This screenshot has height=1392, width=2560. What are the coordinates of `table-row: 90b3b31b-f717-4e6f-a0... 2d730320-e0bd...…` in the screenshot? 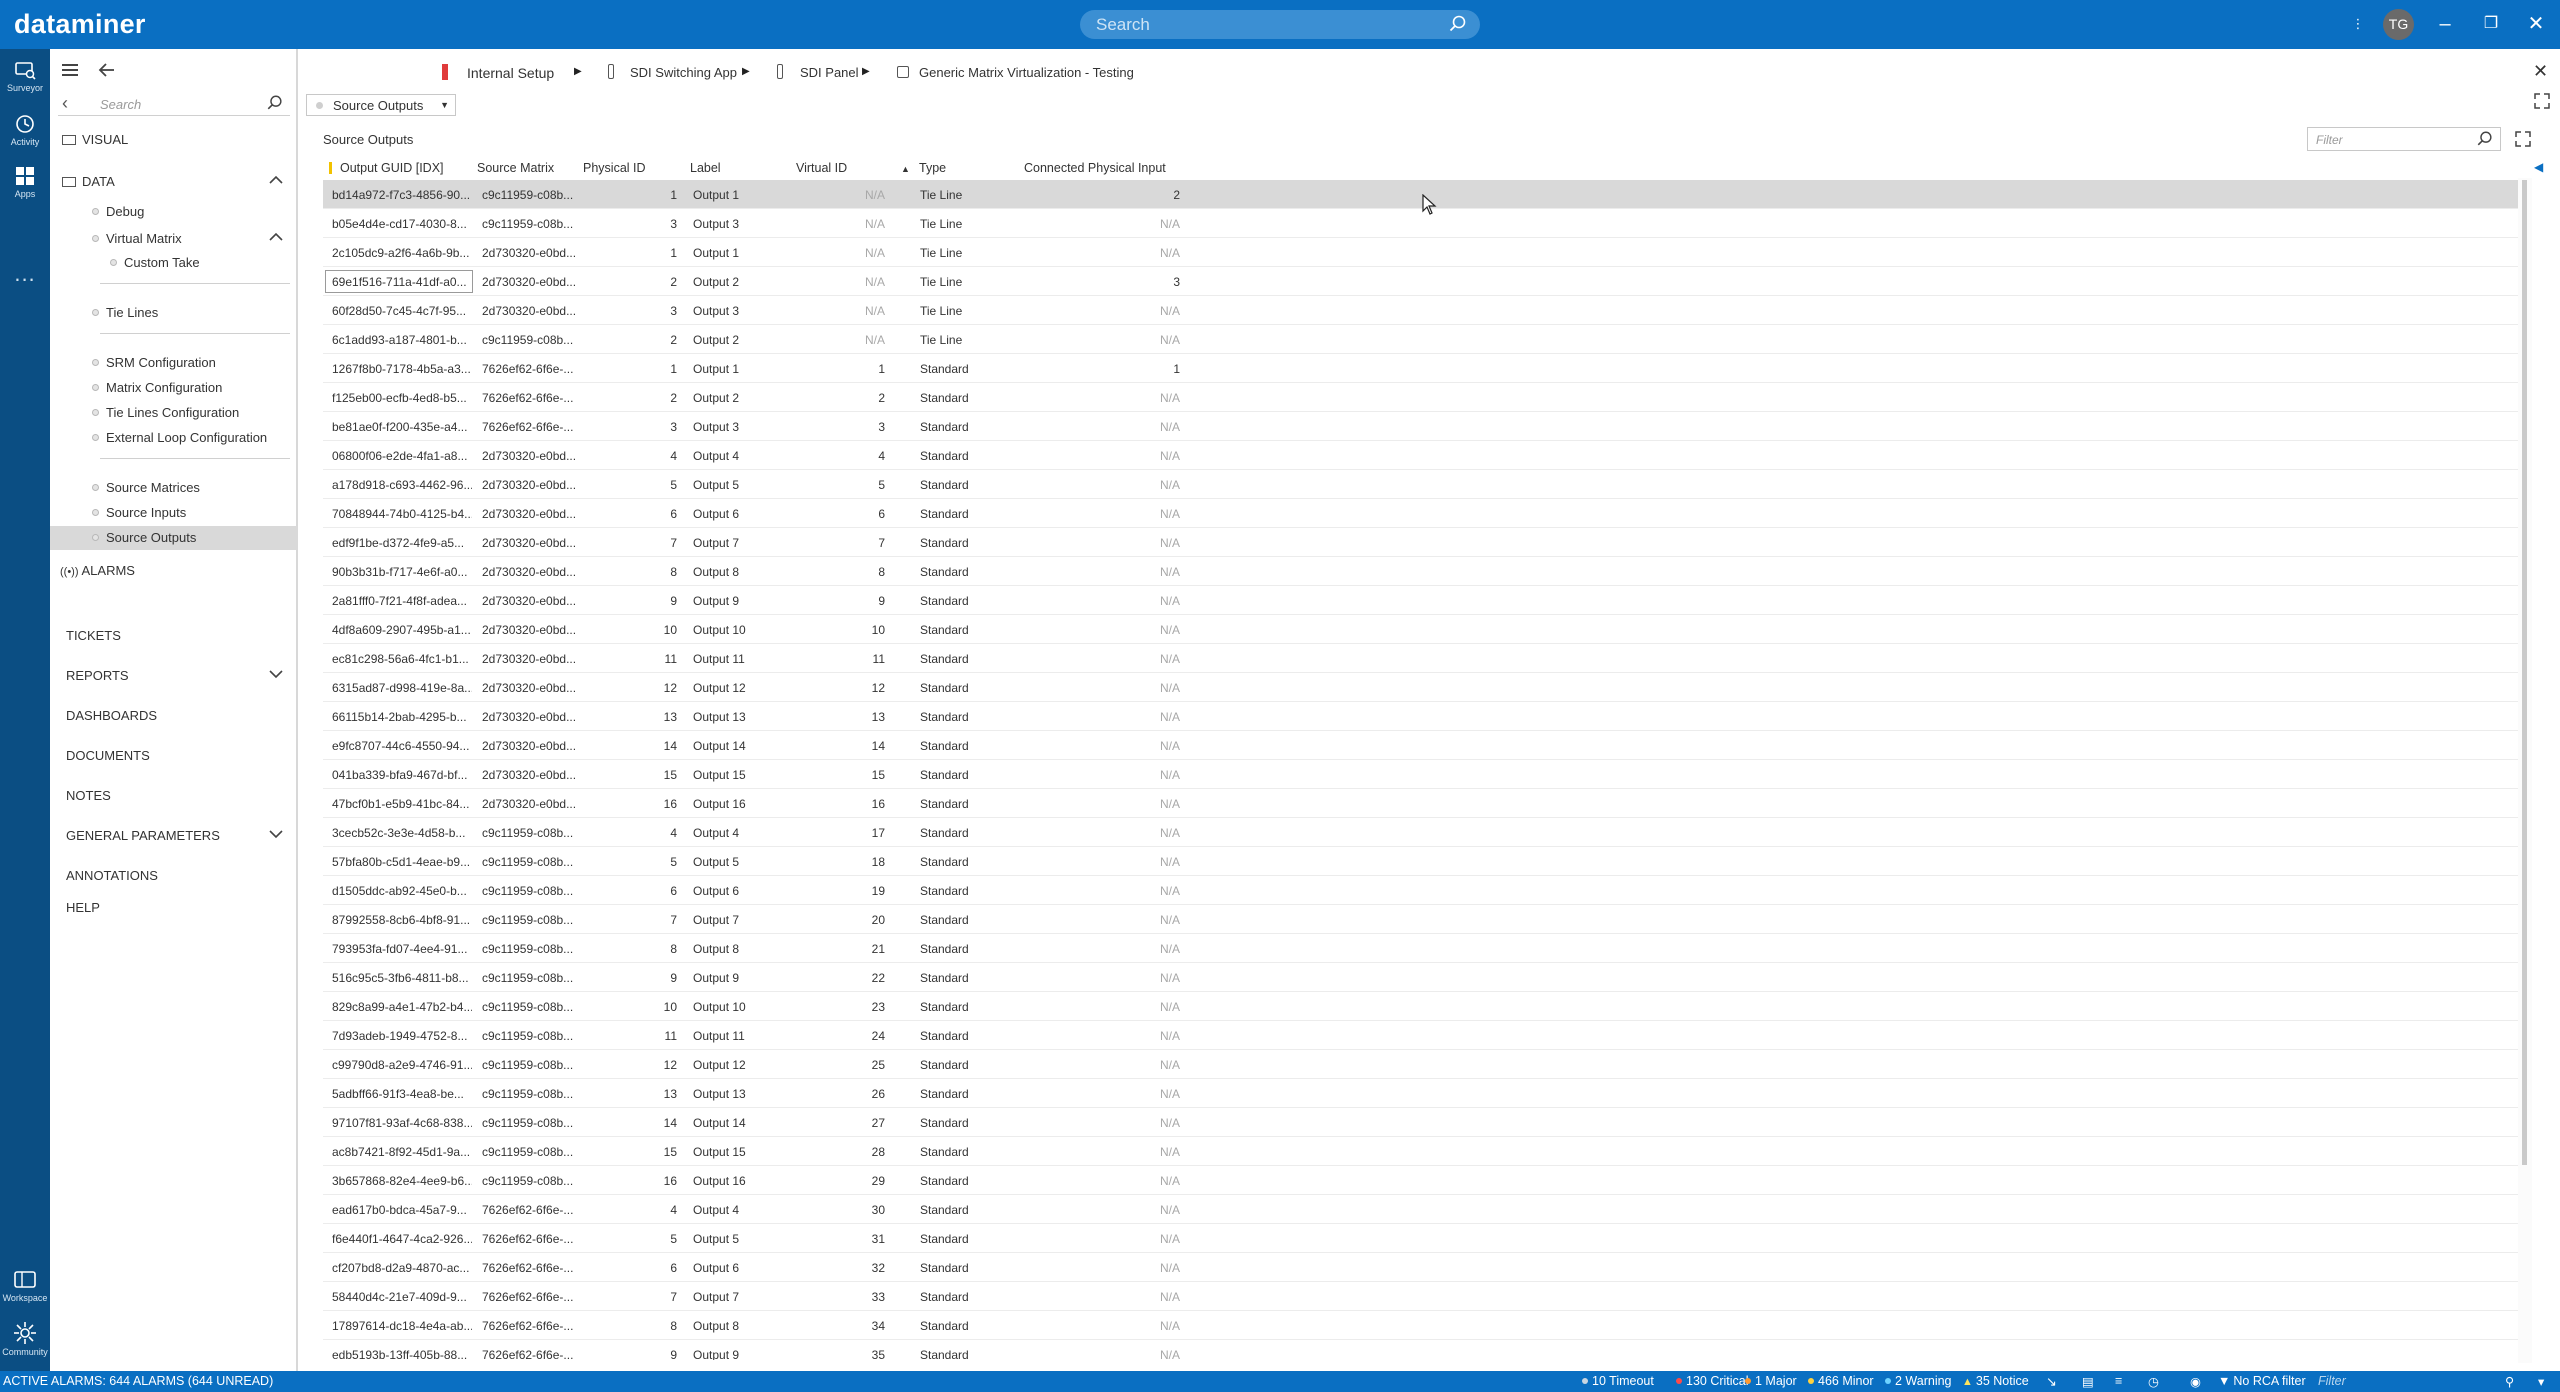 It's located at (1420, 571).